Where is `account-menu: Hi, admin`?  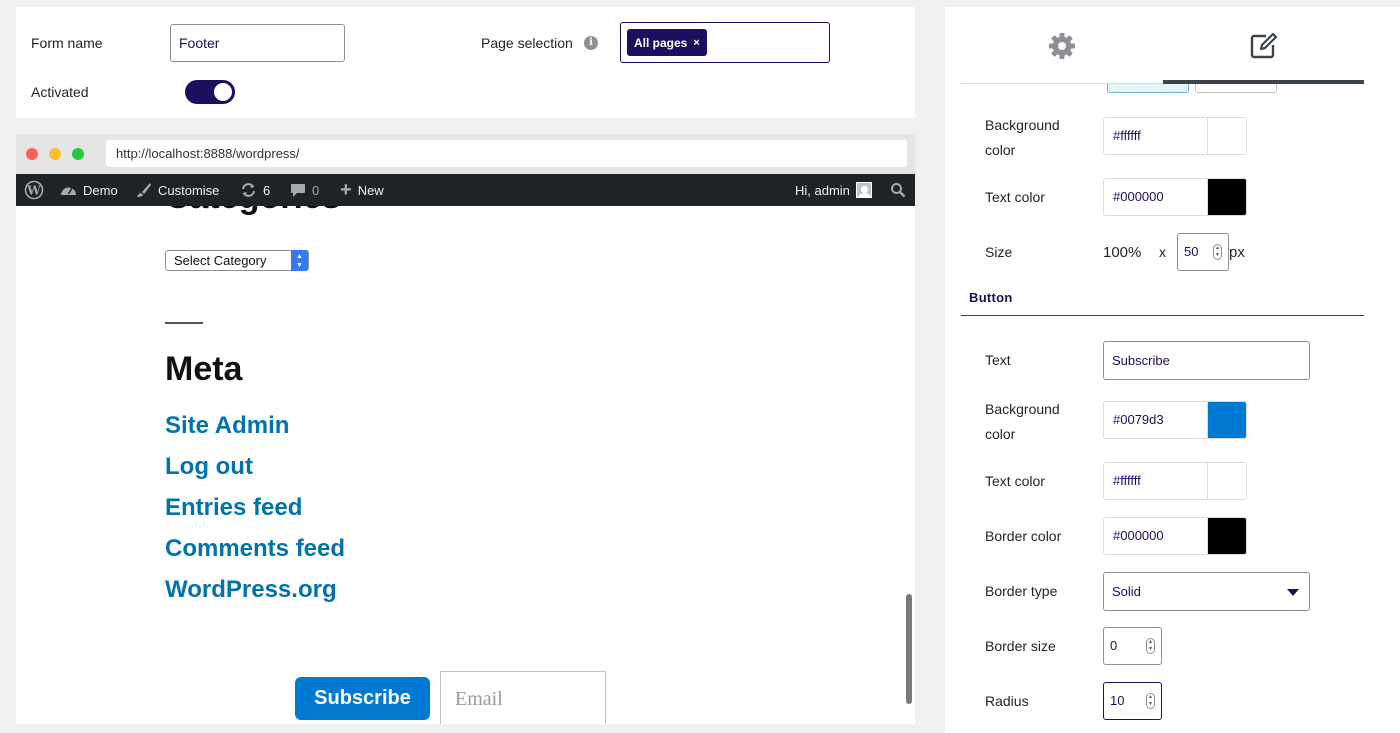
account-menu: Hi, admin is located at coordinates (833, 190).